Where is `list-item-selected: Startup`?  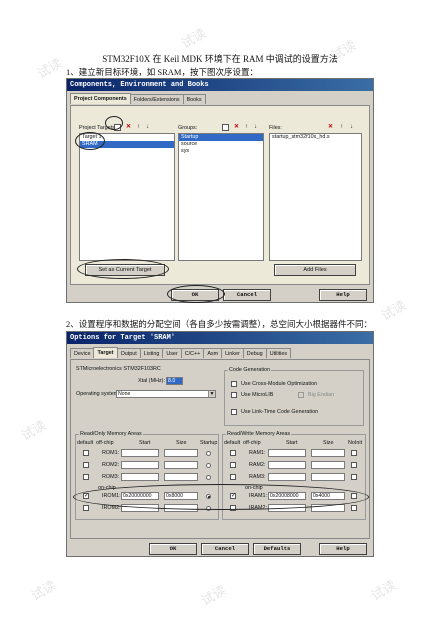
list-item-selected: Startup is located at coordinates (221, 137).